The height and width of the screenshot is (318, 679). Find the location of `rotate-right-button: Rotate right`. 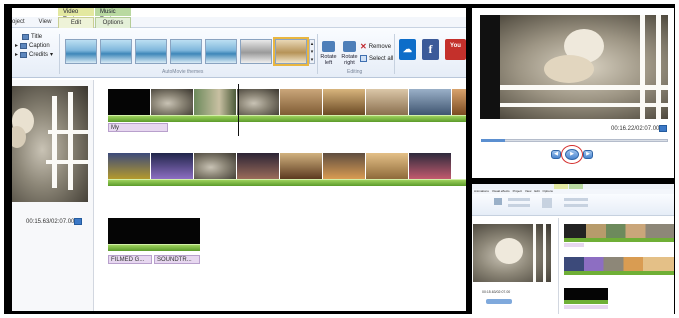

rotate-right-button: Rotate right is located at coordinates (349, 53).